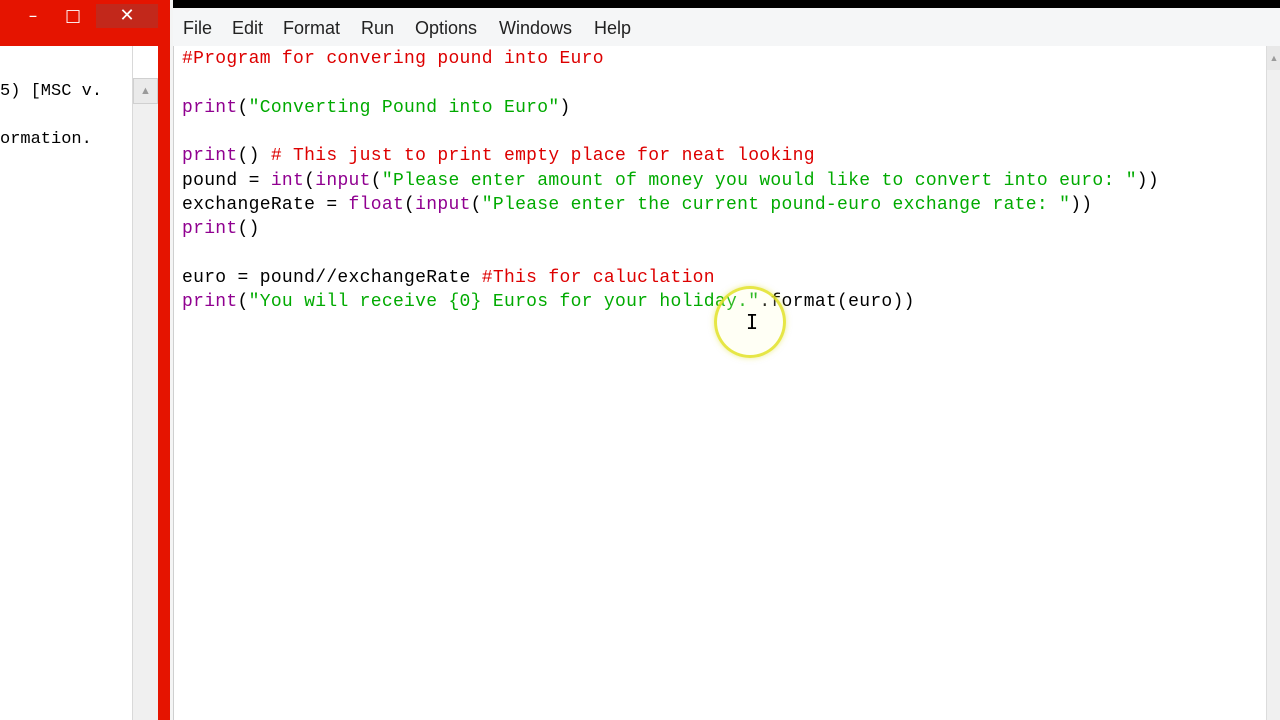  I want to click on editor-scrollbar: ▲, so click(1273, 383).